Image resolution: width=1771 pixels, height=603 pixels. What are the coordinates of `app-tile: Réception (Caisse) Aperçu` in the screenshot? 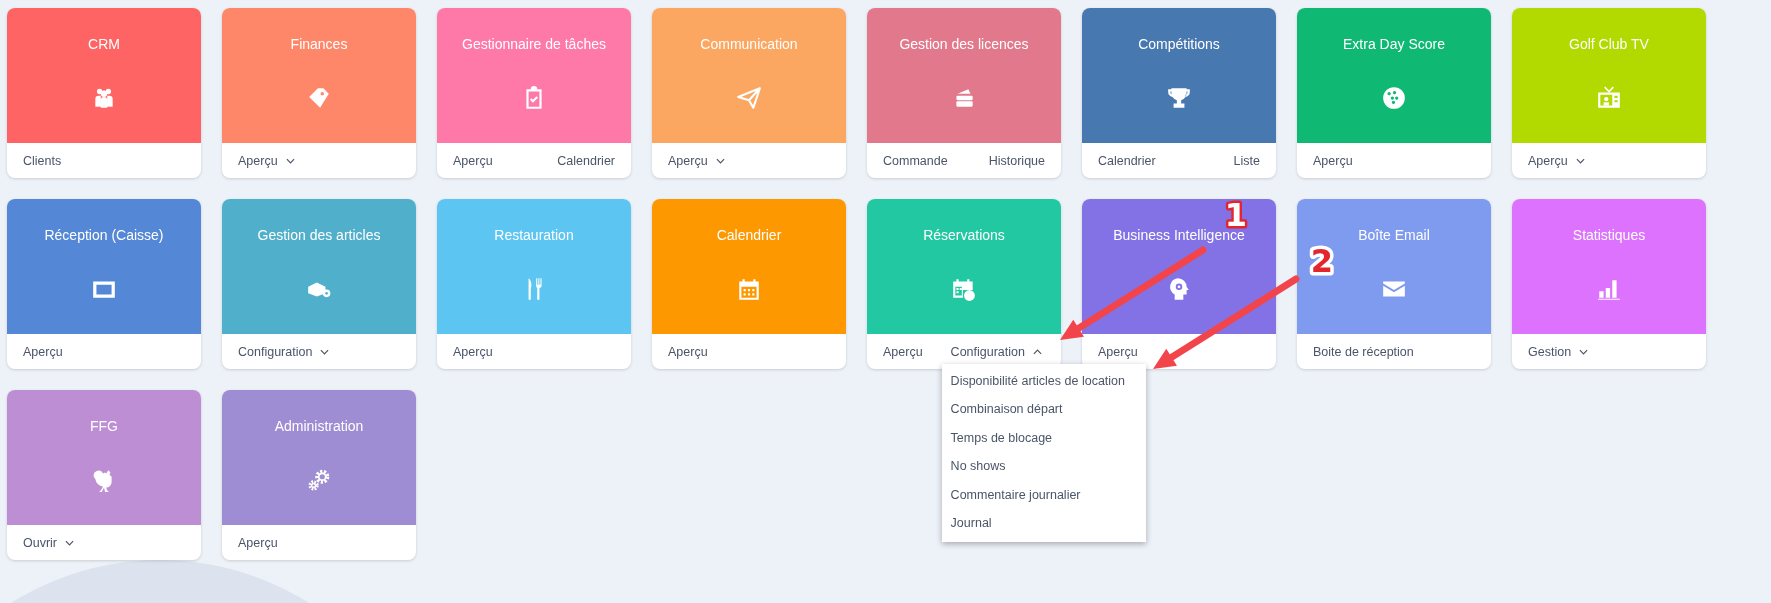 It's located at (104, 284).